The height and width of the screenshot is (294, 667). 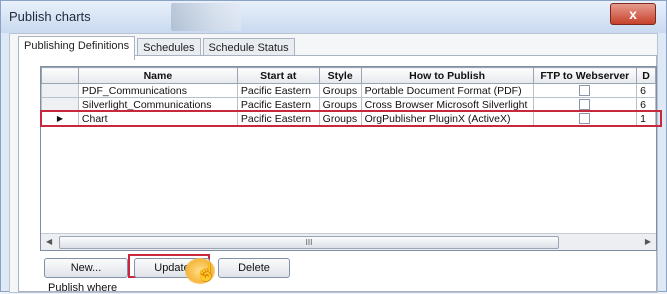 What do you see at coordinates (60, 75) in the screenshot?
I see `row-header-corner` at bounding box center [60, 75].